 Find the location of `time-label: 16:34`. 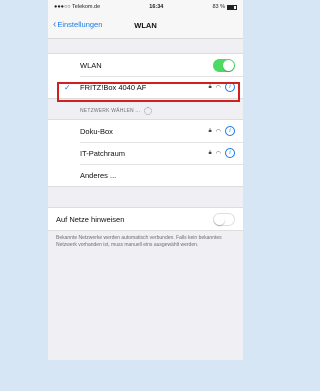

time-label: 16:34 is located at coordinates (156, 7).